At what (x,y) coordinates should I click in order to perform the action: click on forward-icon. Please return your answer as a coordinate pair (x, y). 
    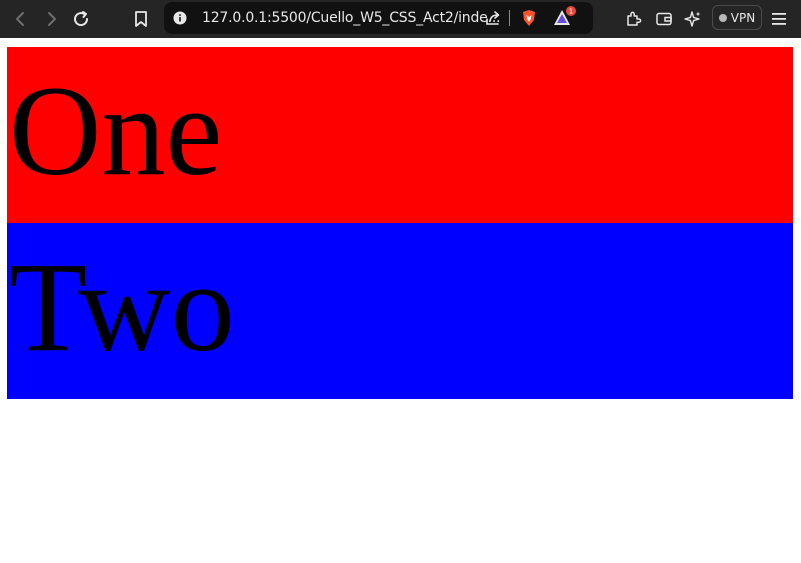
    Looking at the image, I should click on (51, 19).